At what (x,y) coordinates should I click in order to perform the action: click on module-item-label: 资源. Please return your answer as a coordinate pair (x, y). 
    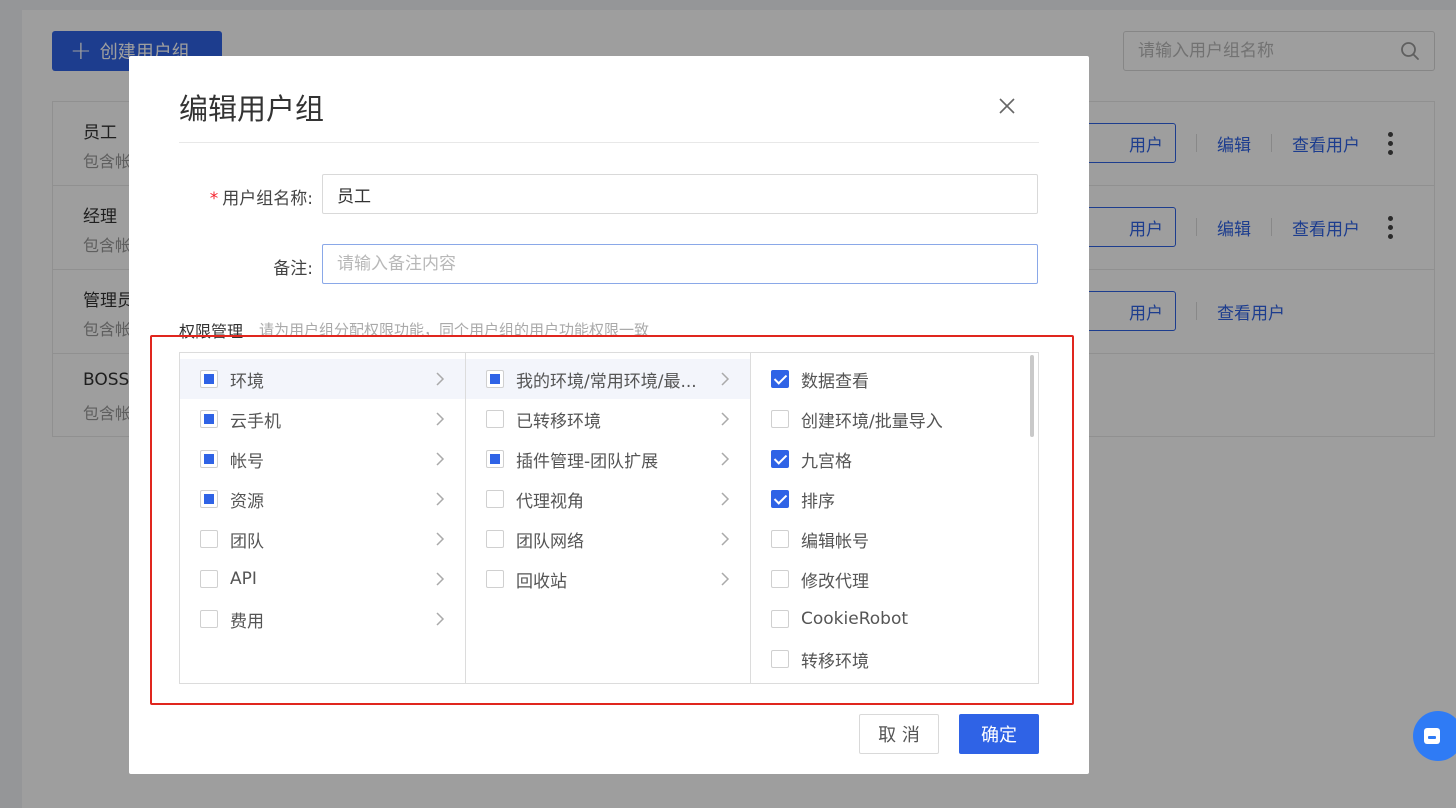
    Looking at the image, I should click on (247, 501).